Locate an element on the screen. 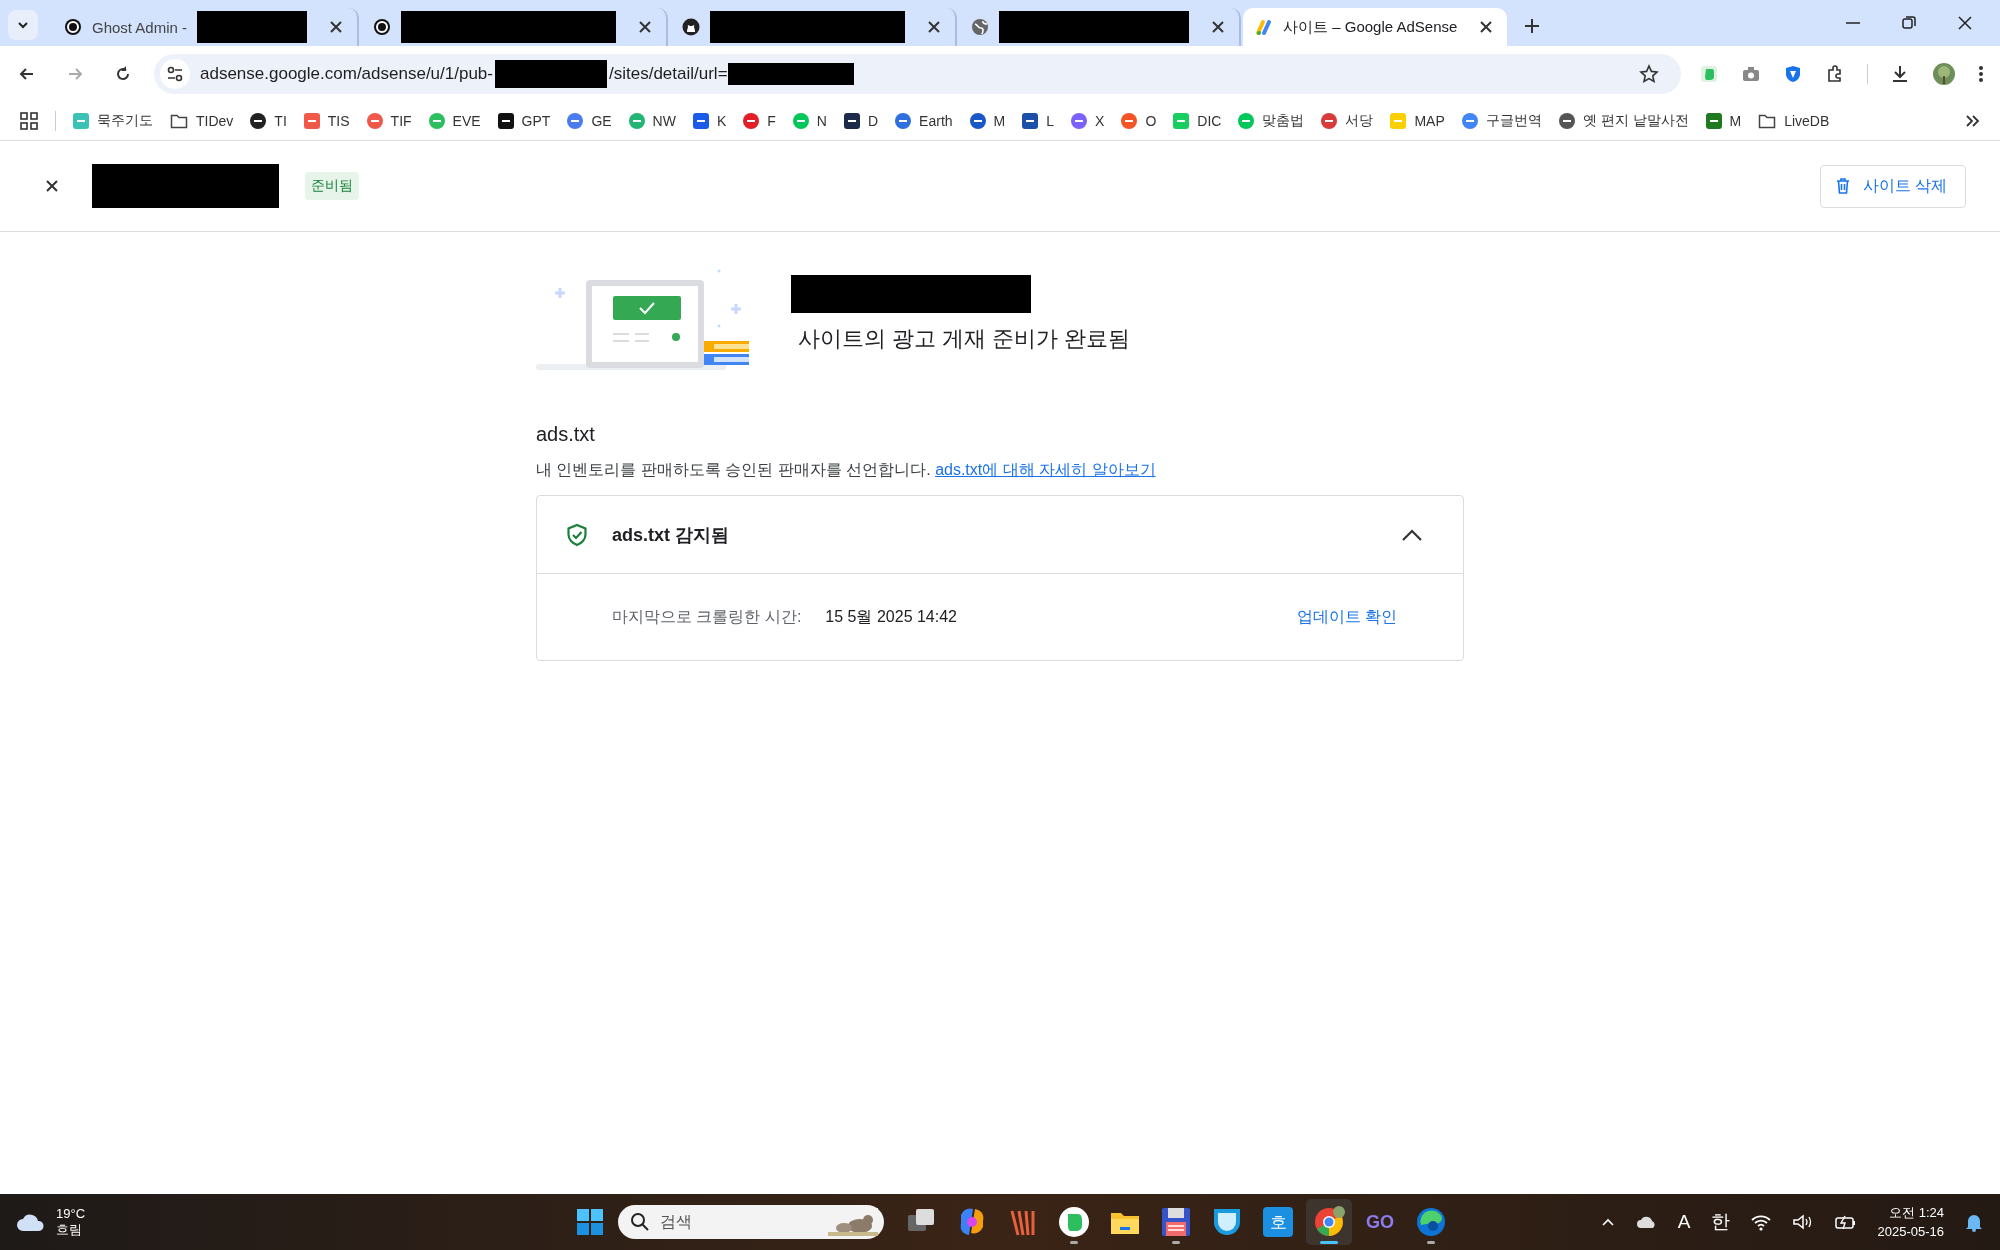 The height and width of the screenshot is (1250, 2000). bookmark: LiveDB is located at coordinates (1794, 121).